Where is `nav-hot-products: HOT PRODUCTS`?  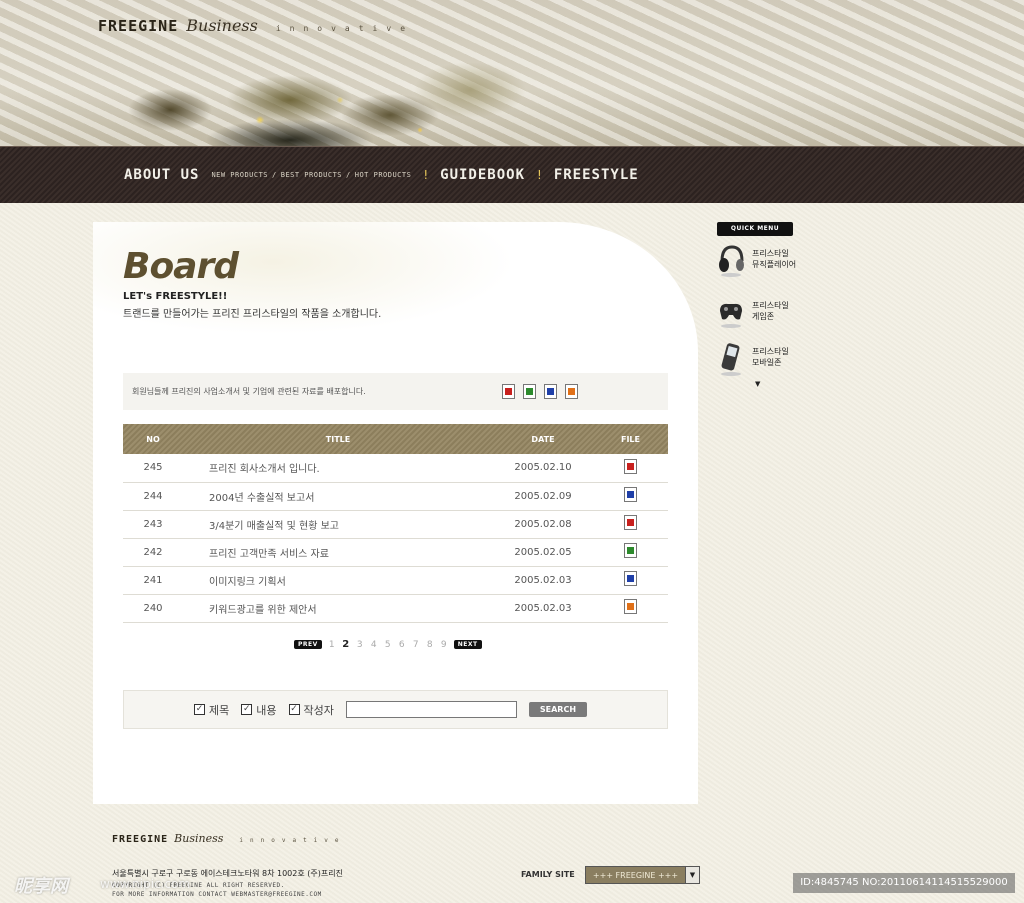 nav-hot-products: HOT PRODUCTS is located at coordinates (383, 175).